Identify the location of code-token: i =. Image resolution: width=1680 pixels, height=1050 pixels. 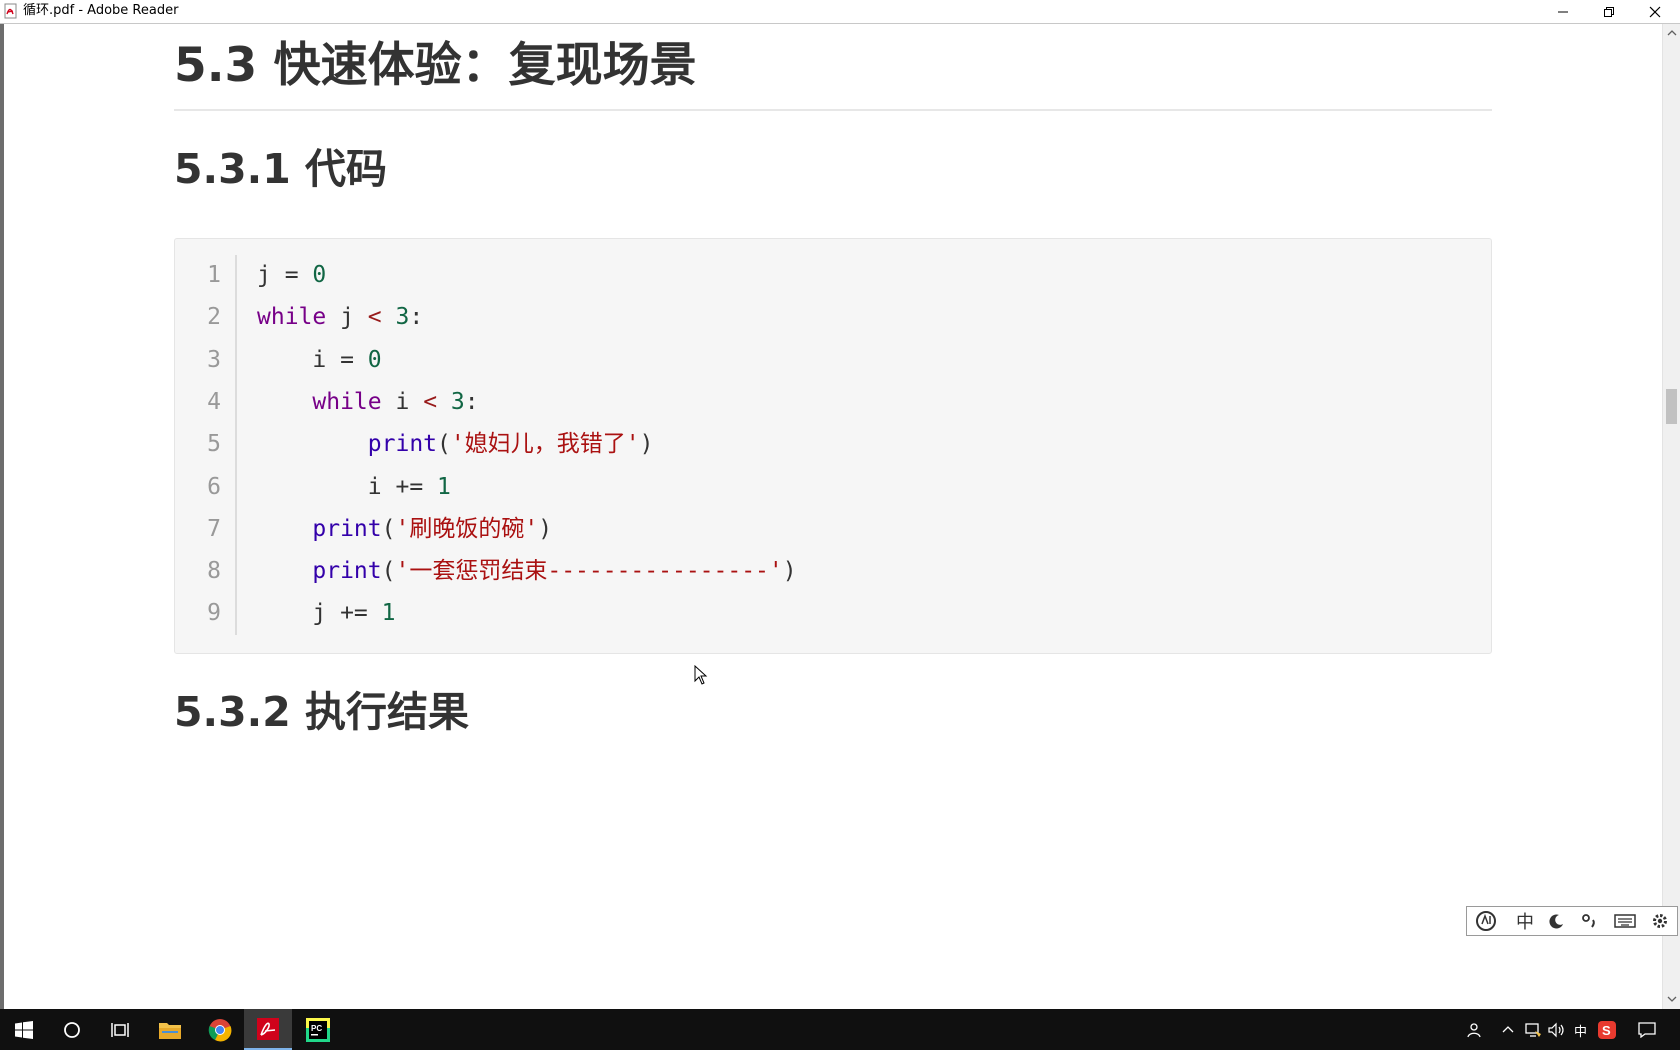
(312, 359).